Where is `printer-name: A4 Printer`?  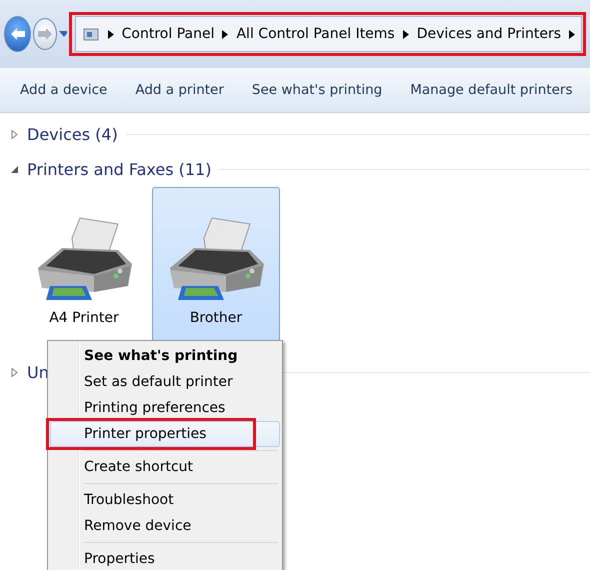 printer-name: A4 Printer is located at coordinates (84, 318).